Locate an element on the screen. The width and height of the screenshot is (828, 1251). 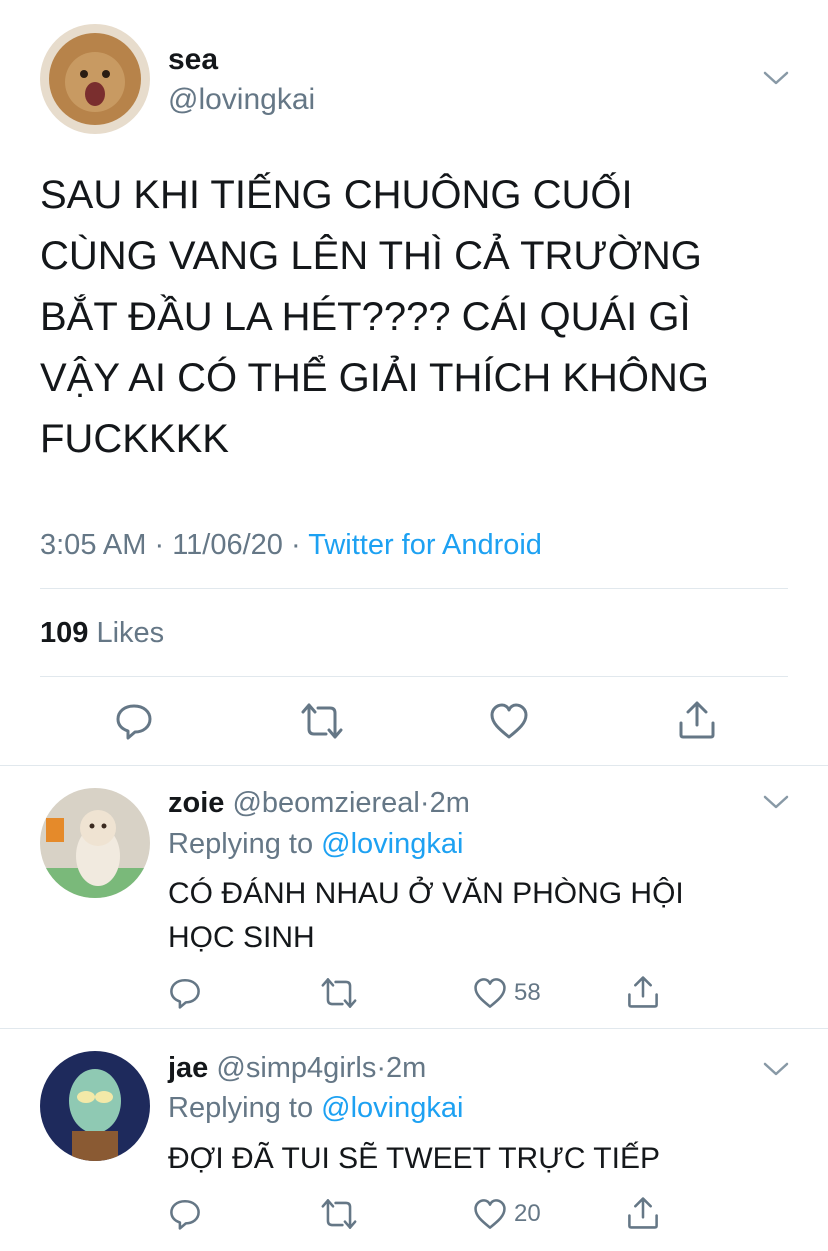
kitten-avatar-image is located at coordinates (95, 843).